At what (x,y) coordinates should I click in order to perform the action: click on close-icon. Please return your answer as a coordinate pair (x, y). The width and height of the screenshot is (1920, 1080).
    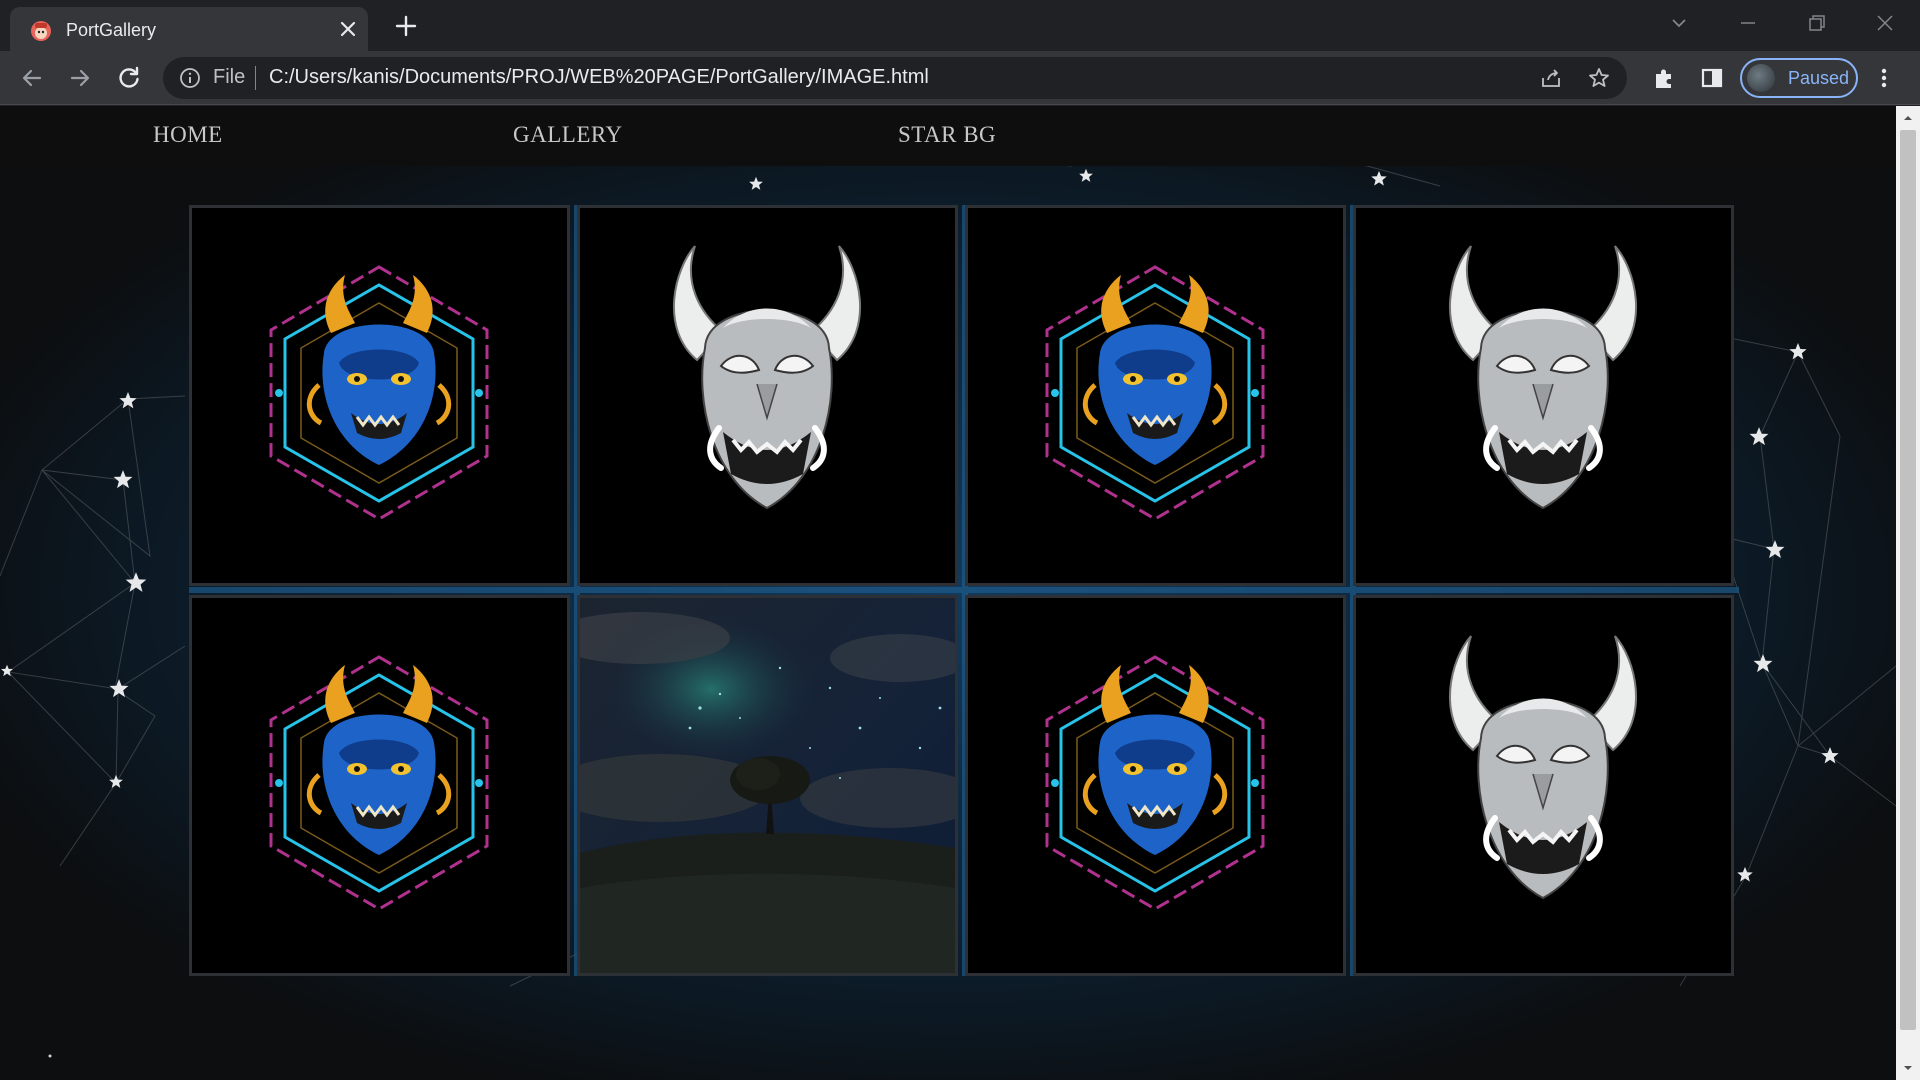
    Looking at the image, I should click on (348, 29).